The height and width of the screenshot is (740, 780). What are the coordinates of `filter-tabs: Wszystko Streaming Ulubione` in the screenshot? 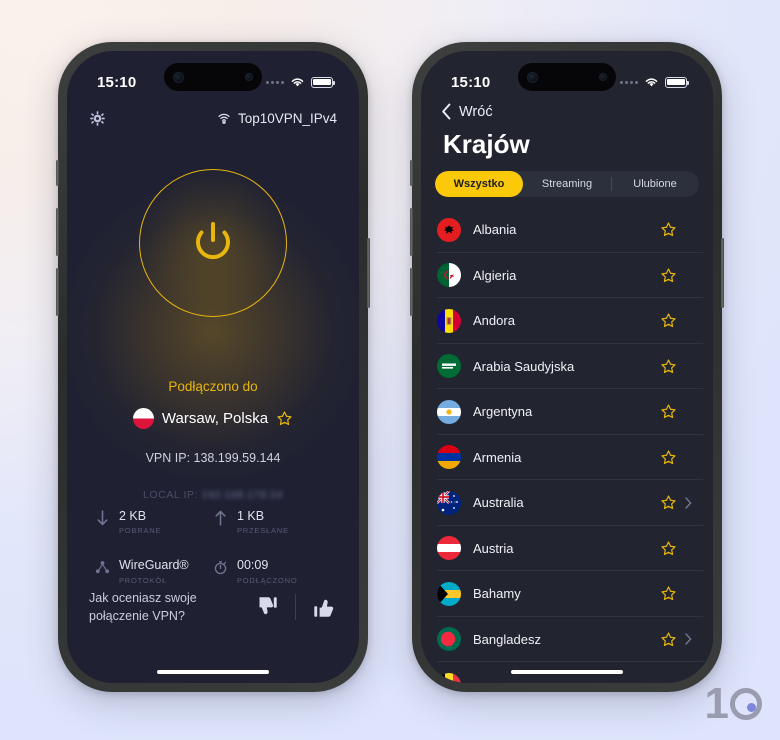 It's located at (567, 184).